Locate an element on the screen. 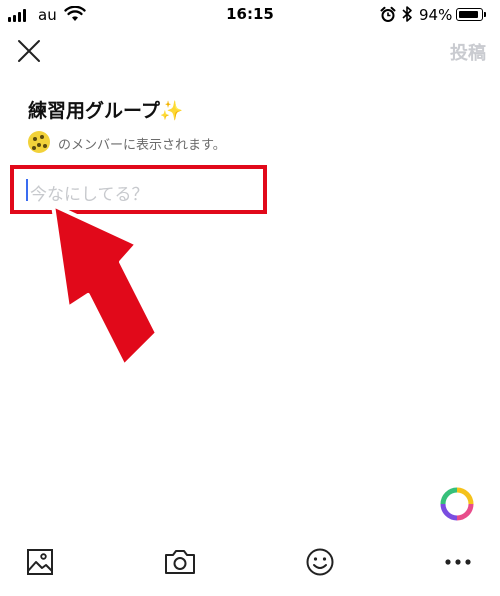 This screenshot has width=500, height=596. annotation-arrow is located at coordinates (105, 285).